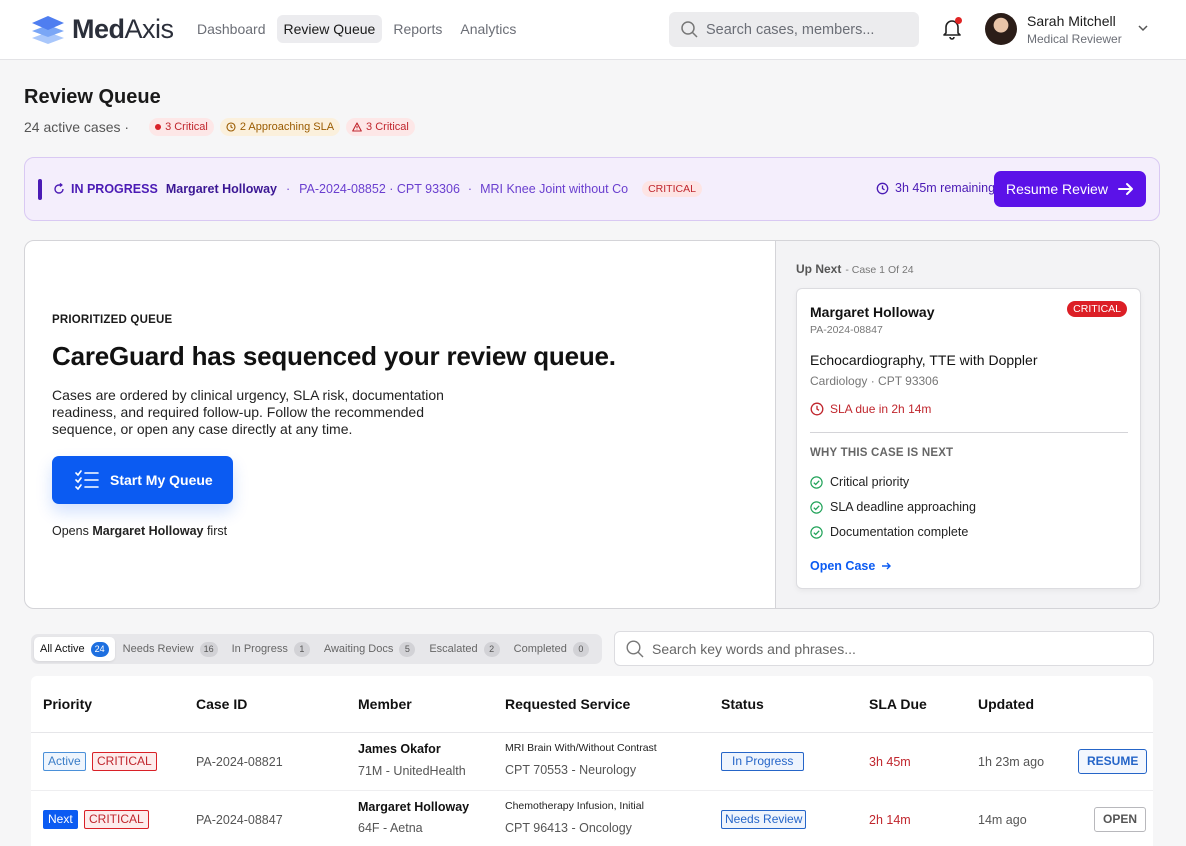 The height and width of the screenshot is (846, 1186). I want to click on reason-item: SLA deadline approaching, so click(893, 507).